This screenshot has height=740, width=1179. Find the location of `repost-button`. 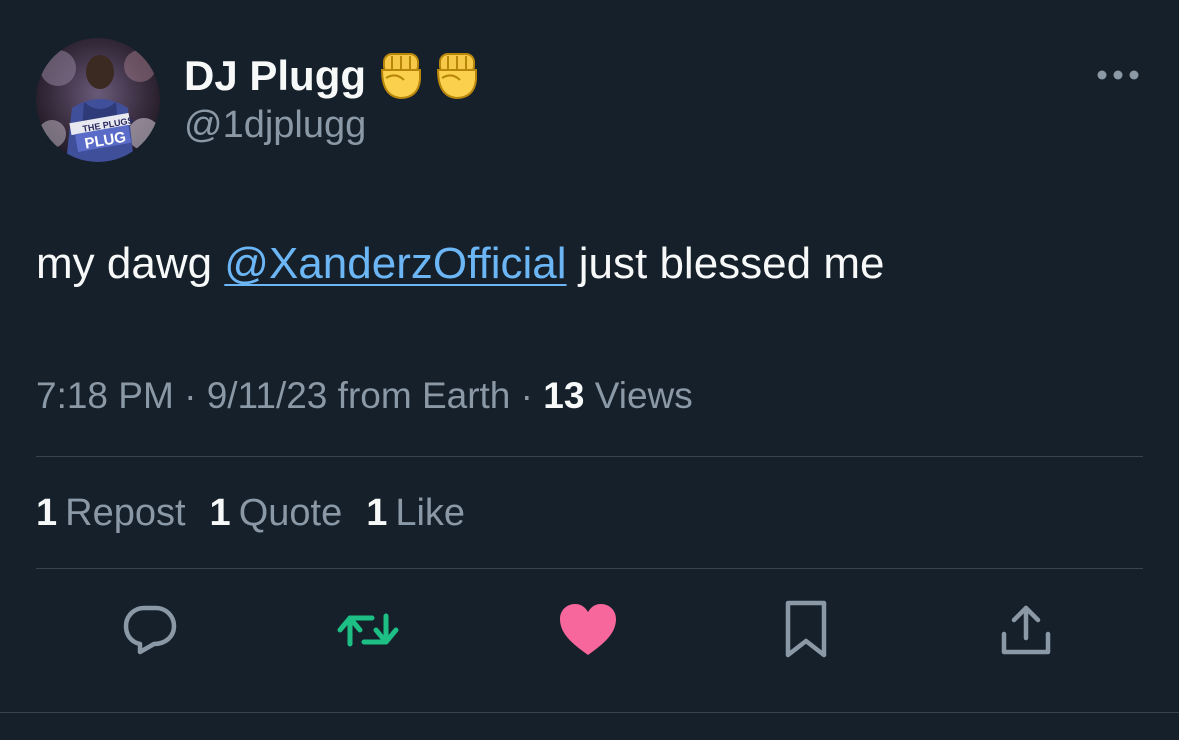

repost-button is located at coordinates (368, 632).